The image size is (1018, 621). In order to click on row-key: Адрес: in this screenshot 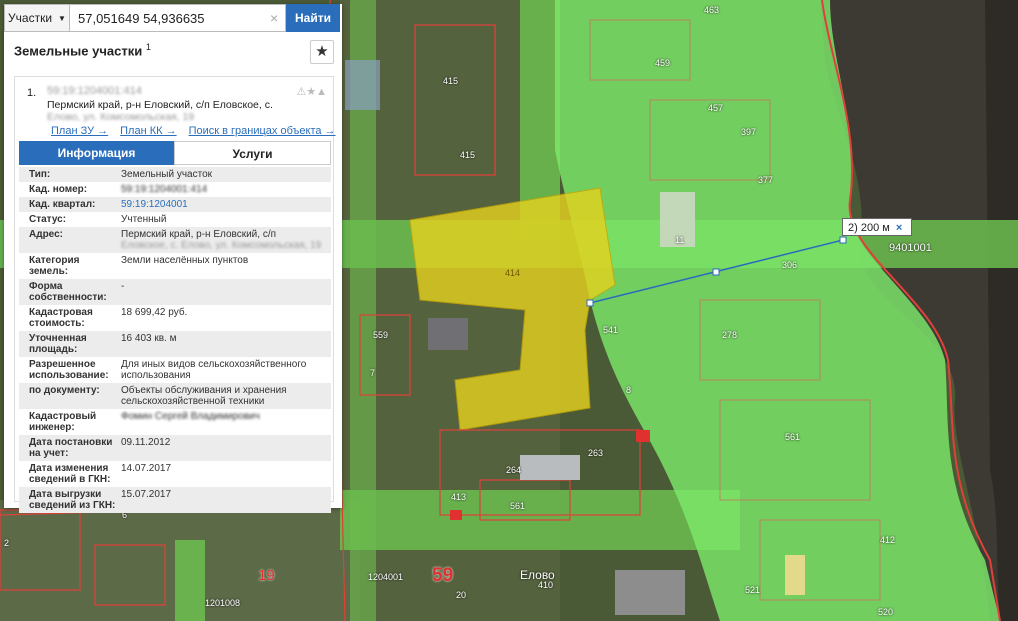, I will do `click(46, 234)`.